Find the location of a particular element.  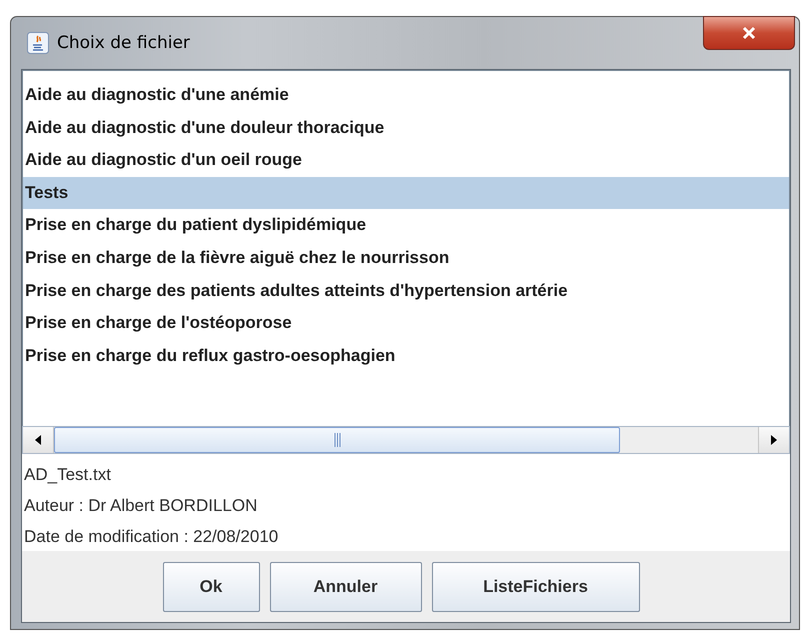

dialog-button: ListeFichiers is located at coordinates (536, 587).